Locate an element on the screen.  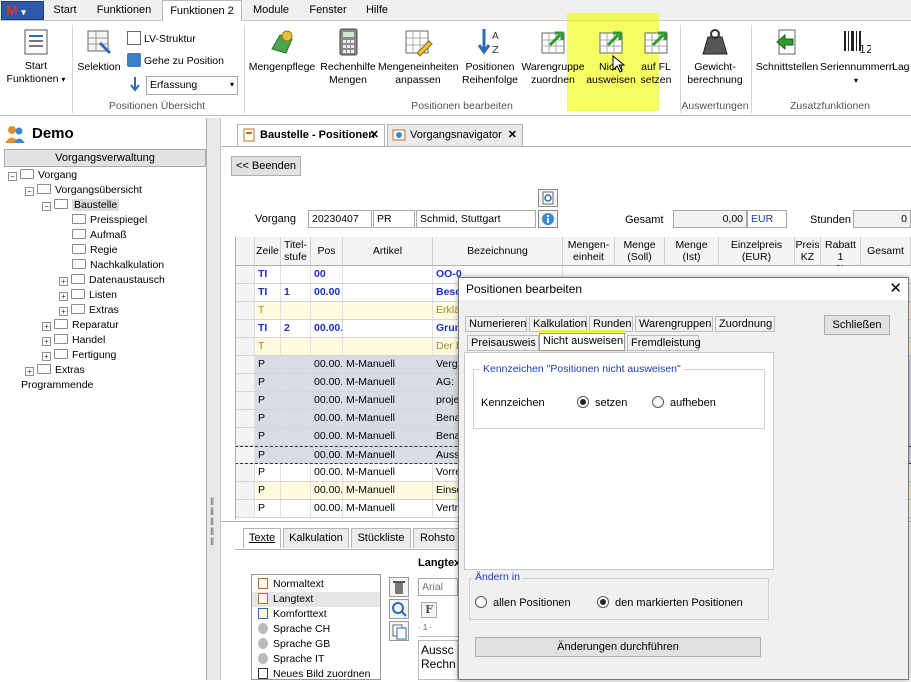
dialog-tab-fremdleistung: Fremdleistung is located at coordinates (664, 343).